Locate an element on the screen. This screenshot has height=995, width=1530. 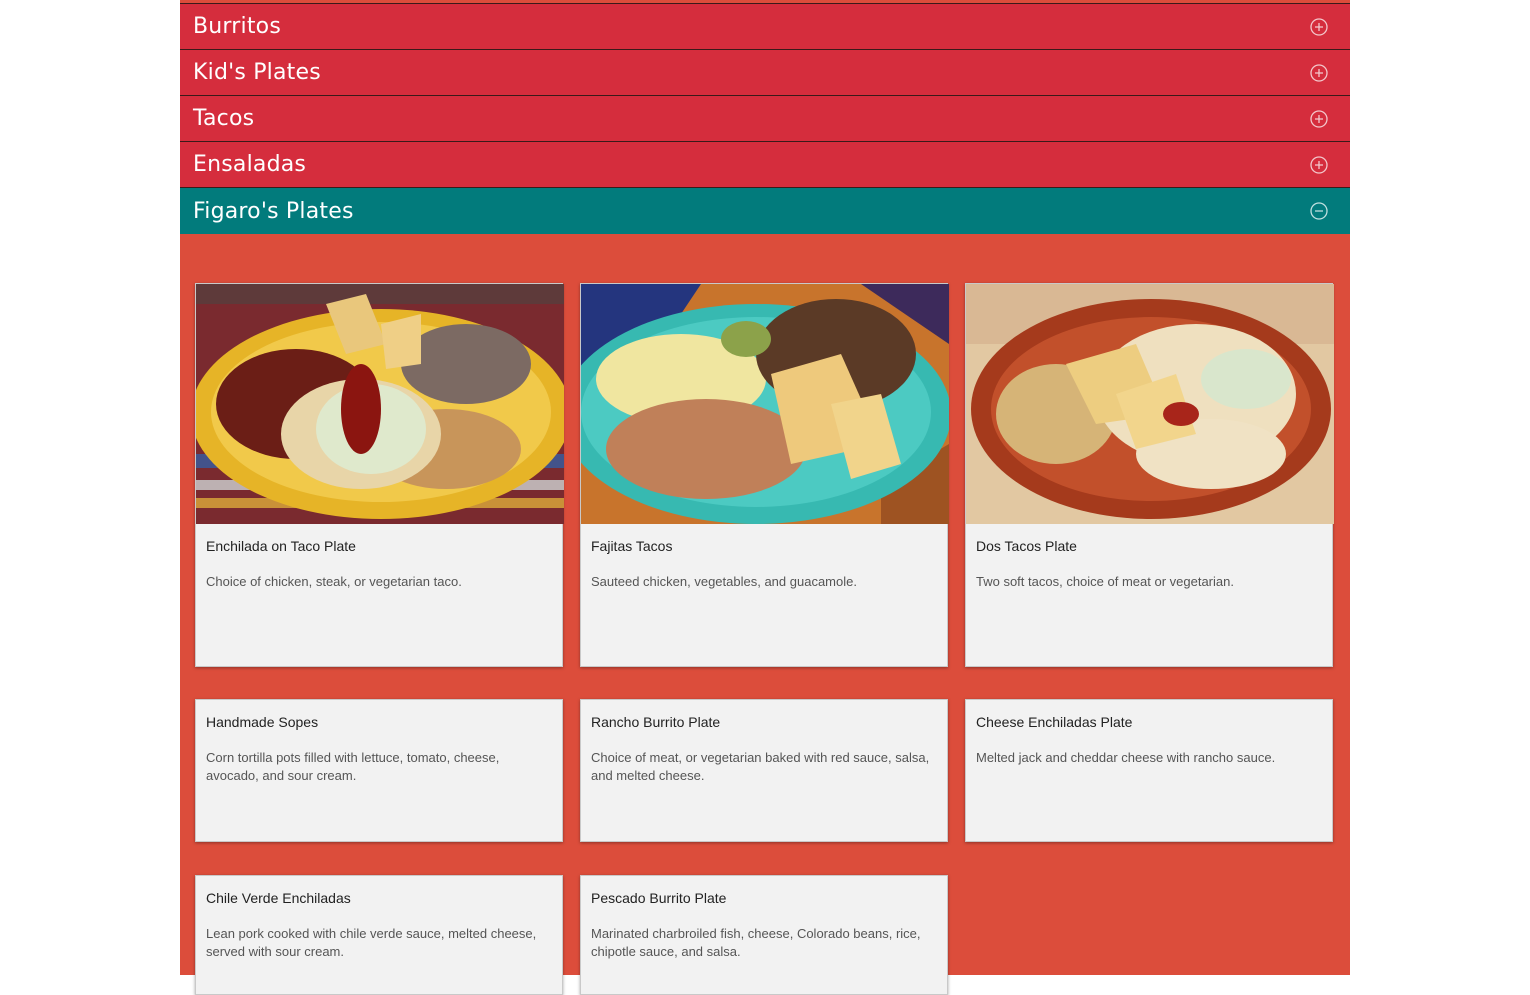
accordion-figaros-plates: Figaro's Plates is located at coordinates (765, 210).